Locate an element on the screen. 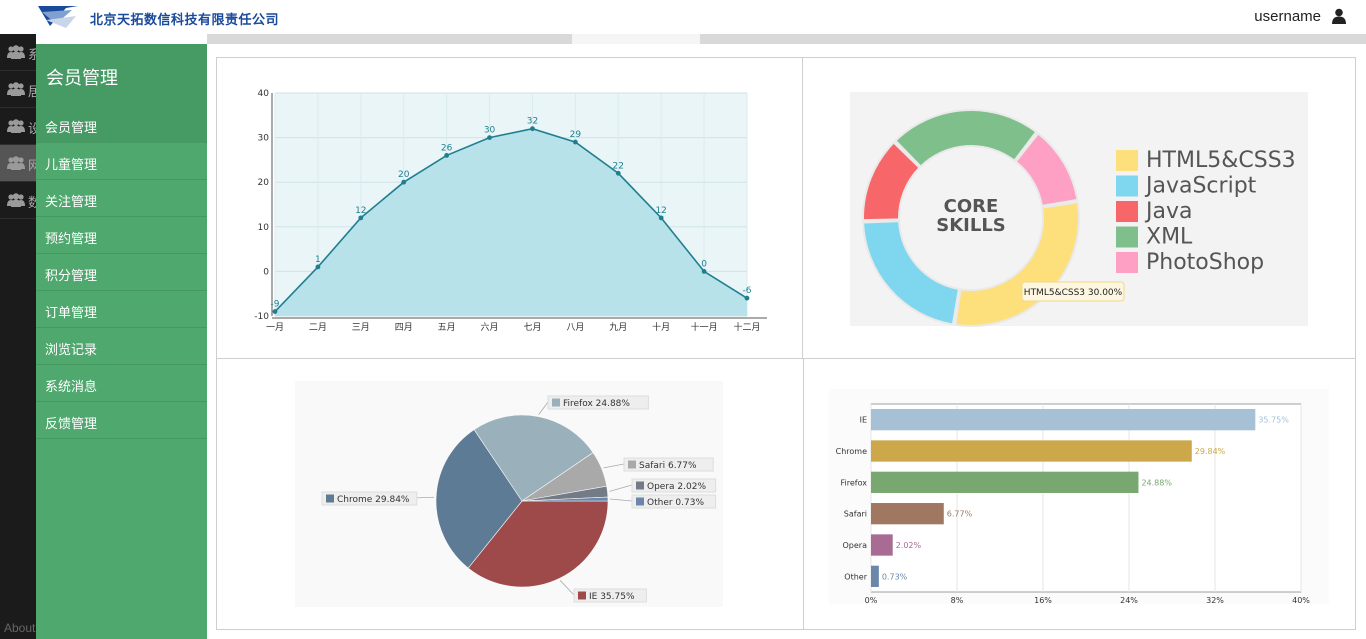 This screenshot has width=1366, height=639. data-label: 22 is located at coordinates (618, 166).